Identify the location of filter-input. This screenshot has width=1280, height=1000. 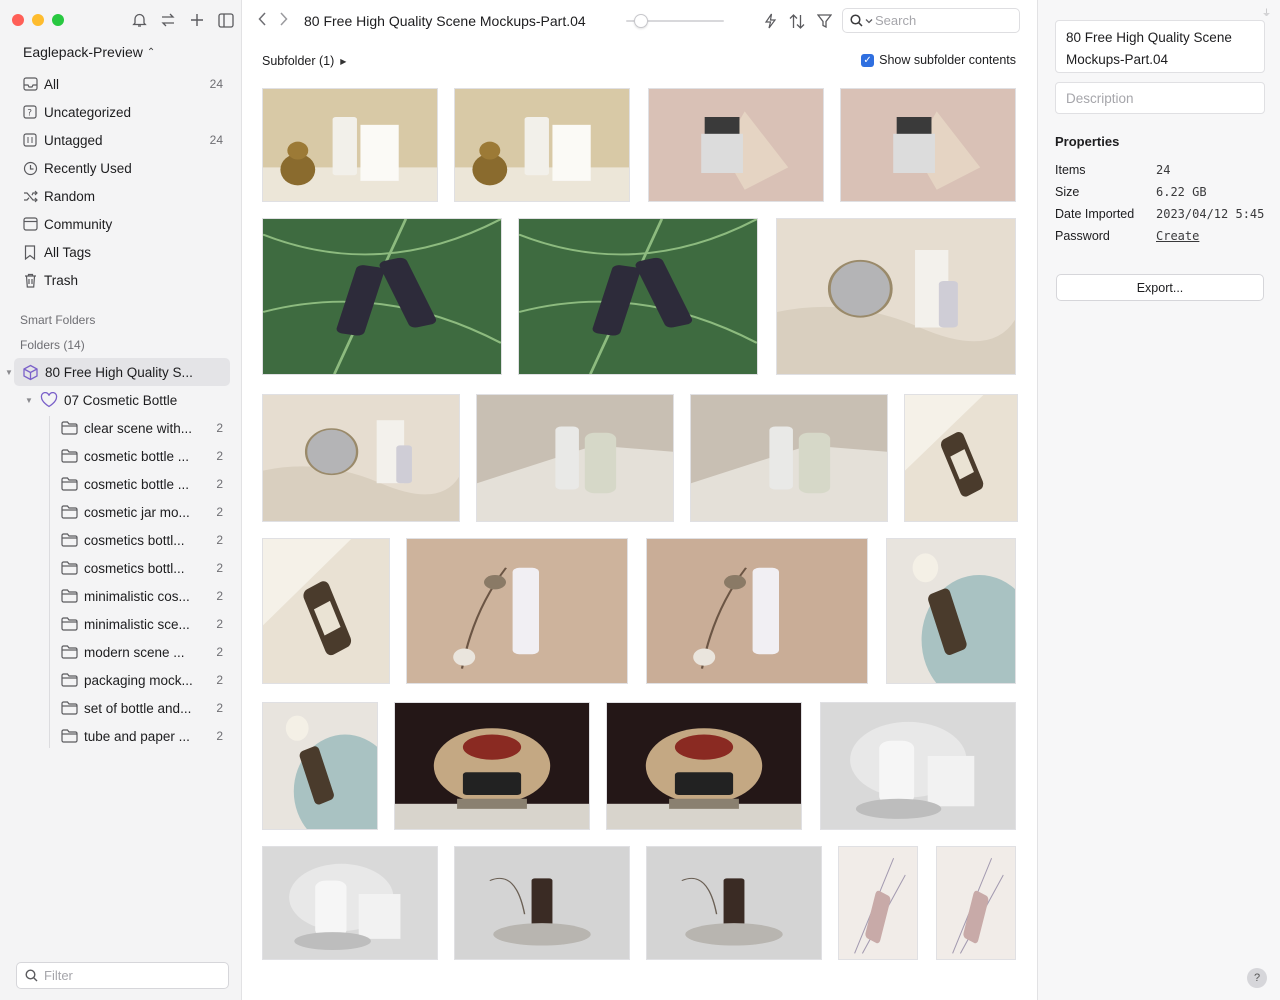
(129, 975).